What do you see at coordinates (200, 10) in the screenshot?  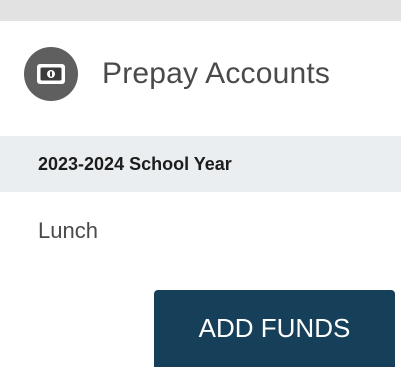 I see `top-divider-bar` at bounding box center [200, 10].